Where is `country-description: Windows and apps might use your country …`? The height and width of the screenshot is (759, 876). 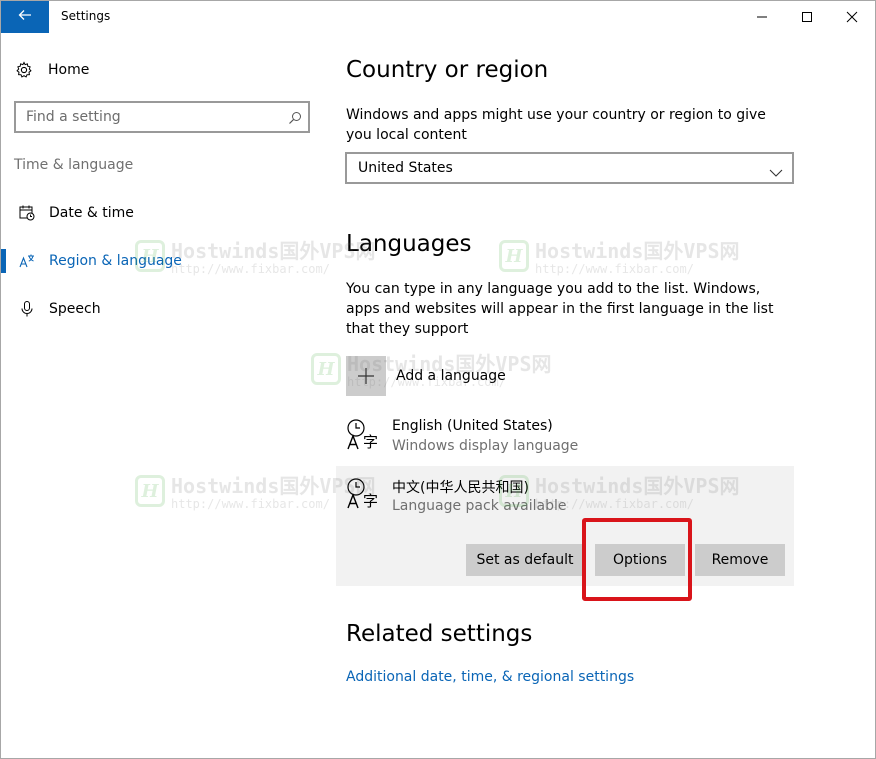
country-description: Windows and apps might use your country … is located at coordinates (556, 125).